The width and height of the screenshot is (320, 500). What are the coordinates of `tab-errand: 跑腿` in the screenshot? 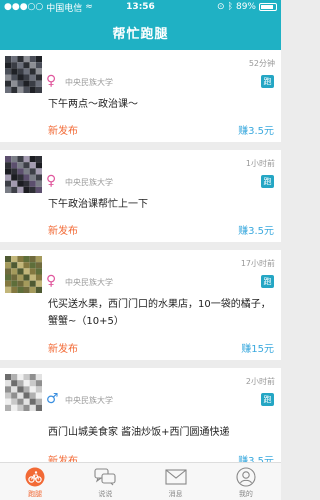 It's located at (35, 481).